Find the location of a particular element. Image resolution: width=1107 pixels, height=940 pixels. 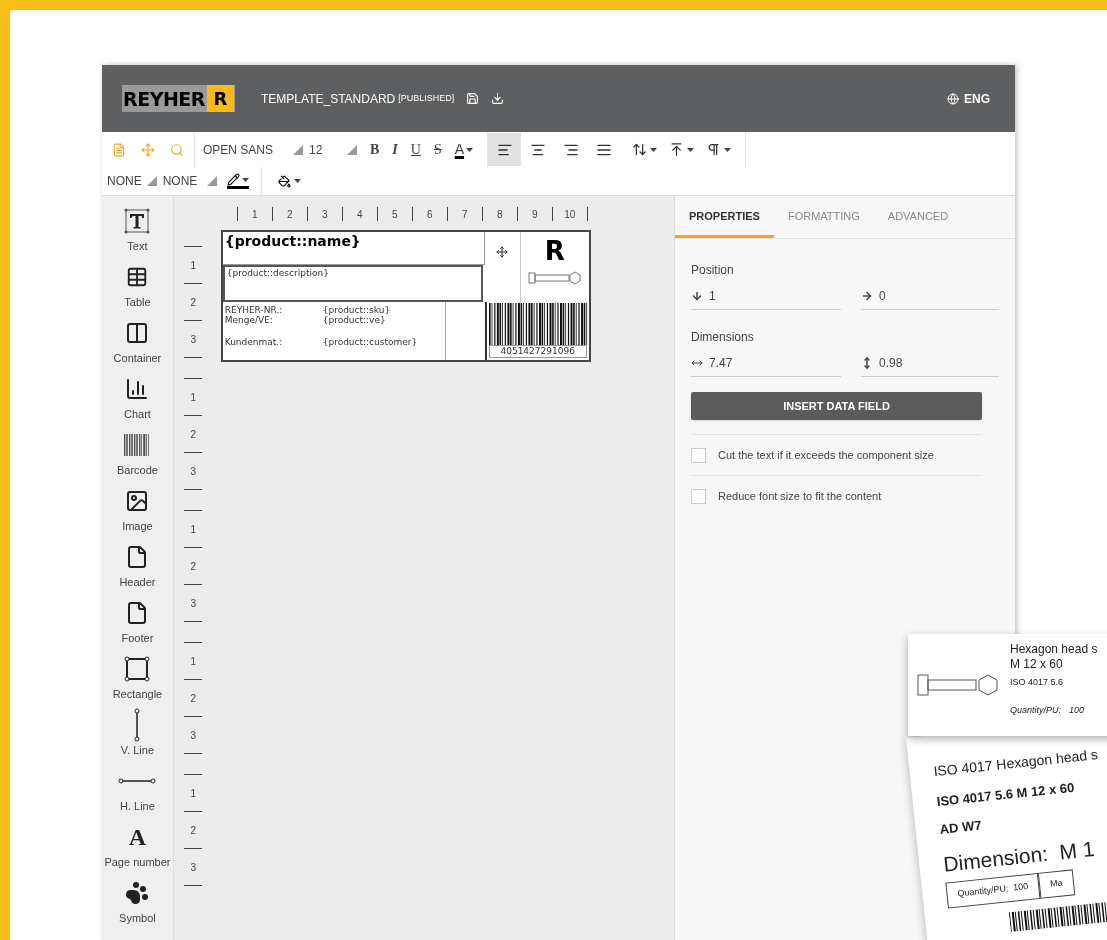

globe-icon is located at coordinates (953, 98).